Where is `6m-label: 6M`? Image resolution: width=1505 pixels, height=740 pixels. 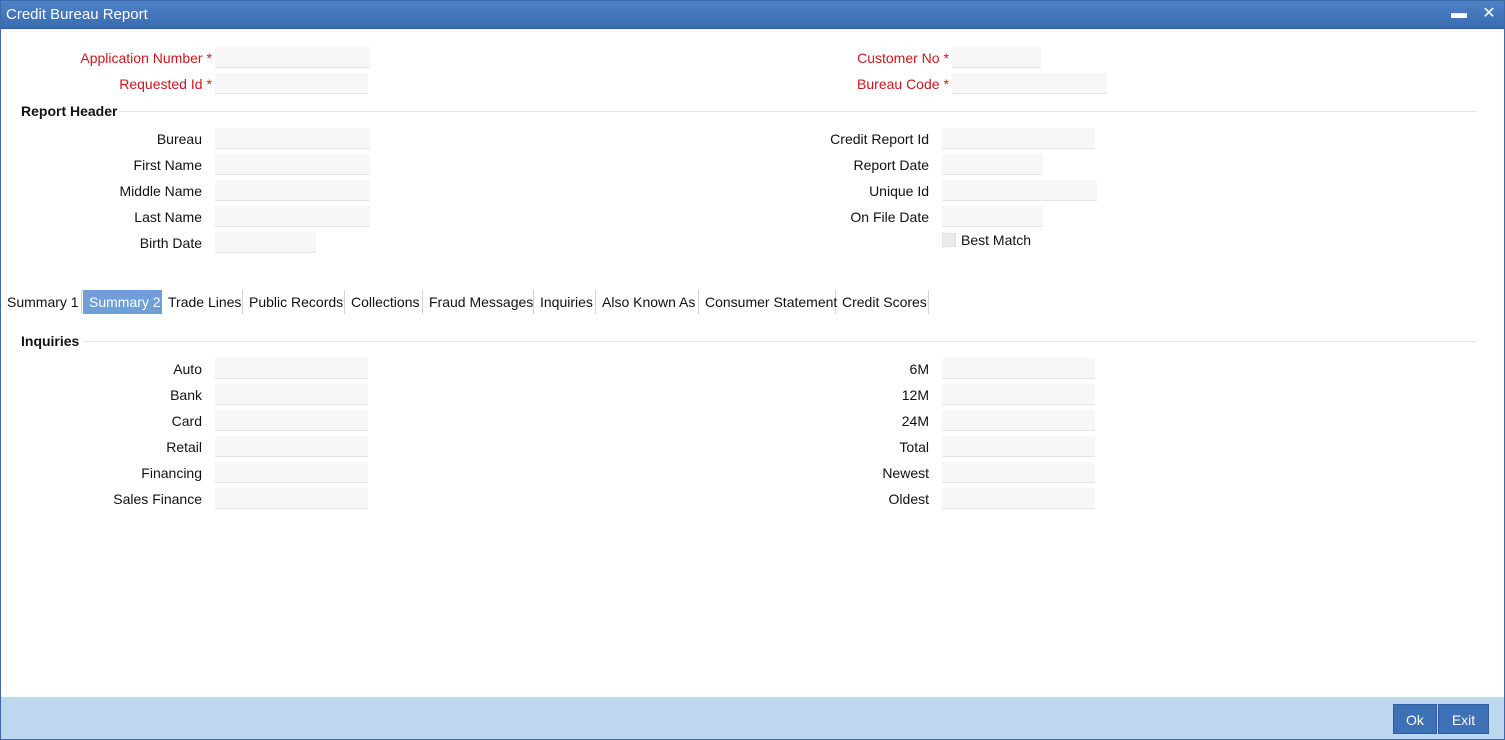 6m-label: 6M is located at coordinates (919, 369).